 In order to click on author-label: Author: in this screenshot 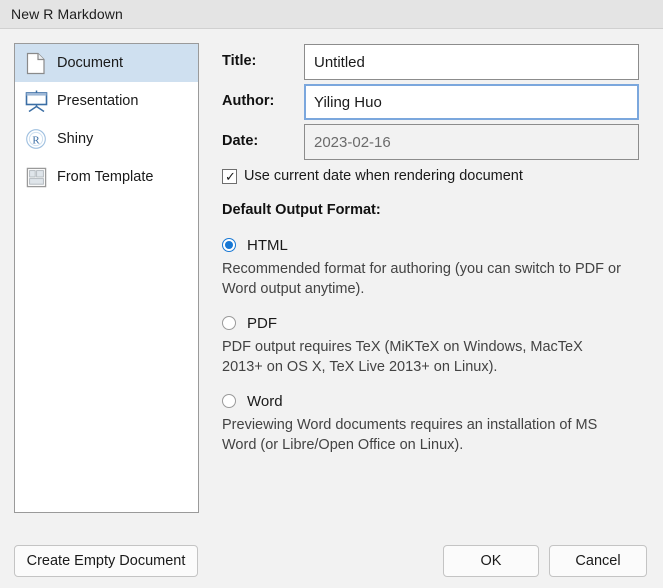, I will do `click(248, 101)`.